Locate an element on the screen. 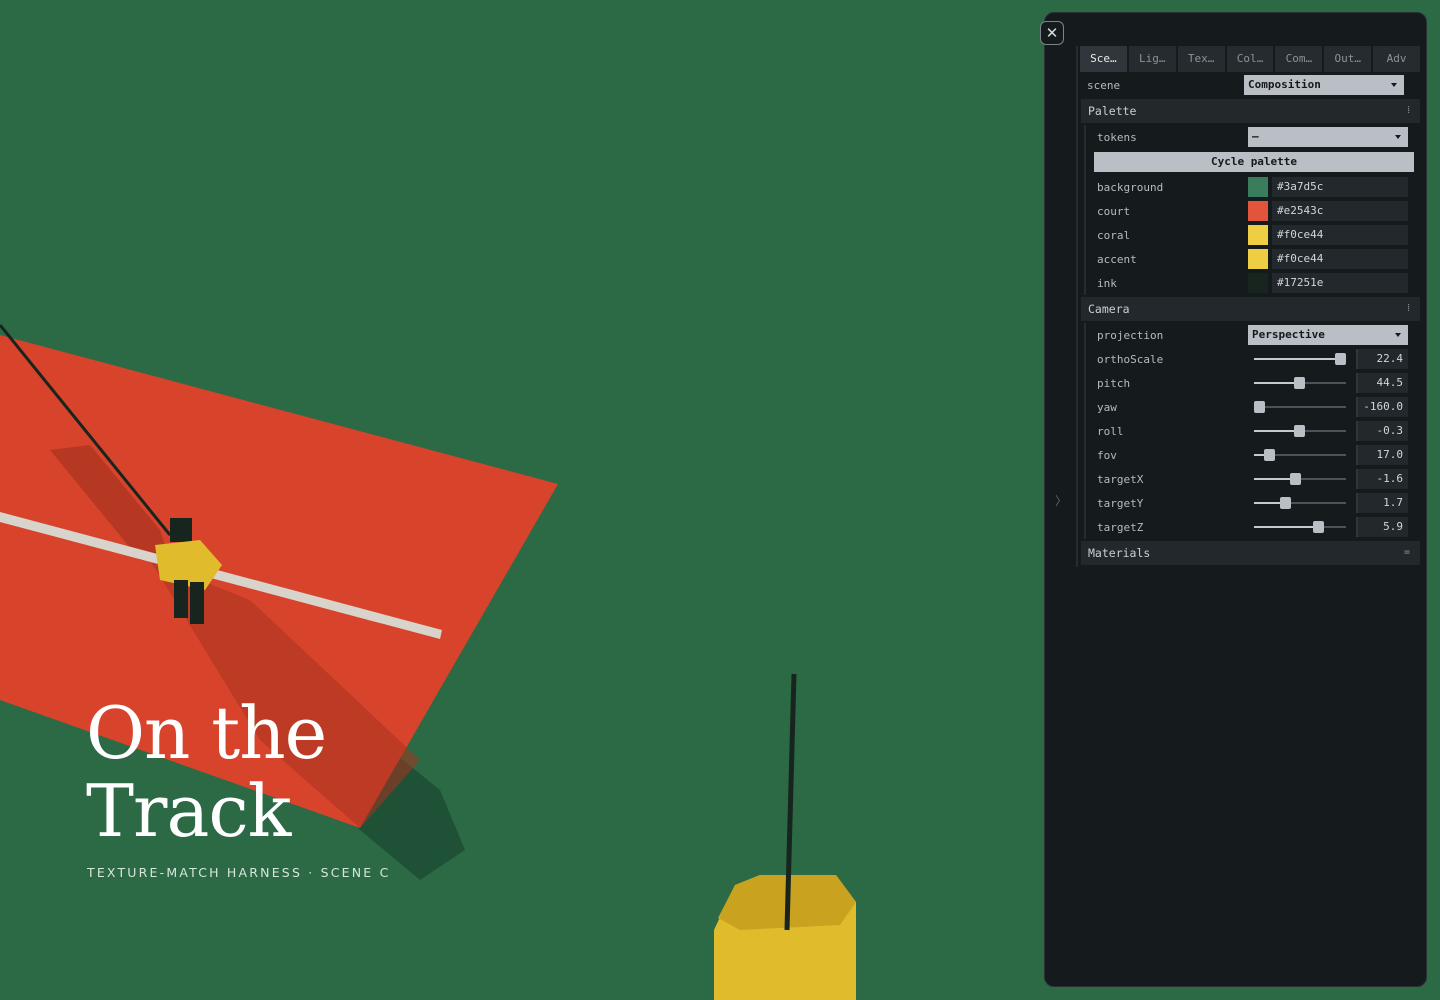  camera-folder-title: Camera is located at coordinates (1109, 309).